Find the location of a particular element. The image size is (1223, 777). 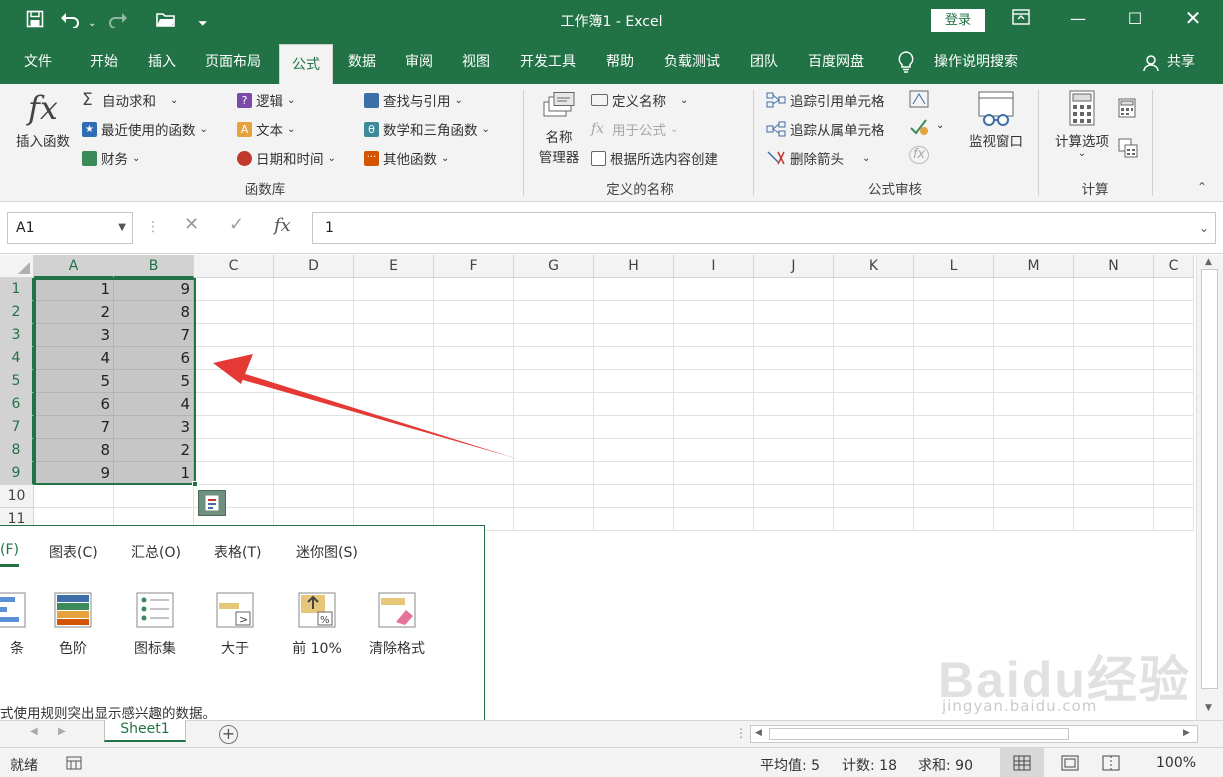

cell: 1 is located at coordinates (74, 289).